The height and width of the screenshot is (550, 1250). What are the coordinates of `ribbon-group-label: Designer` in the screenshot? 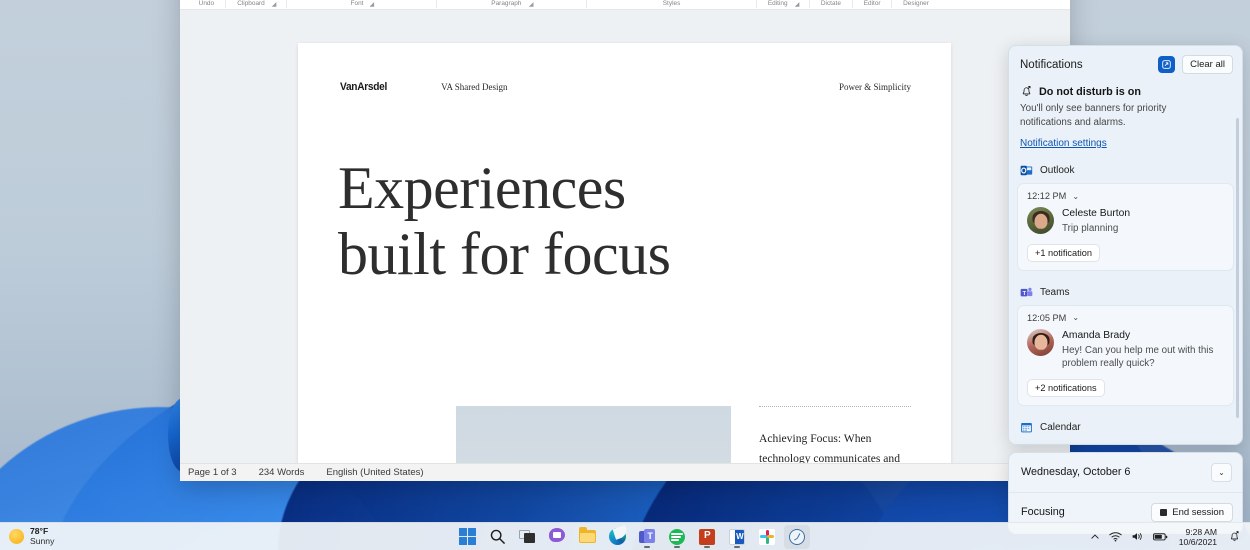 It's located at (916, 3).